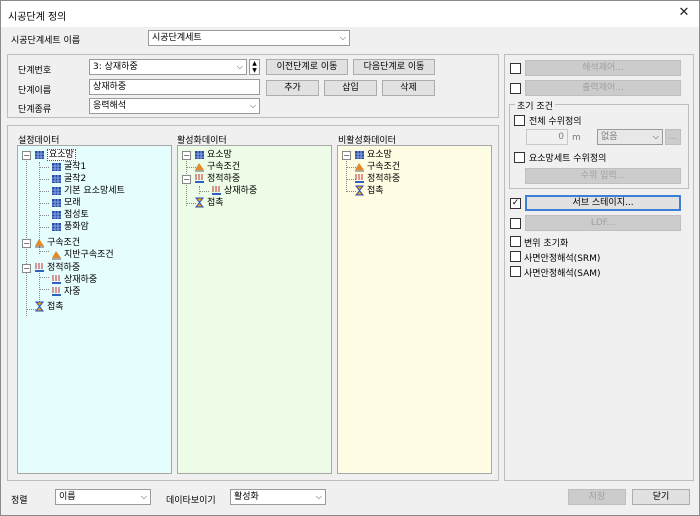  What do you see at coordinates (67, 497) in the screenshot?
I see `sort-value: 이름` at bounding box center [67, 497].